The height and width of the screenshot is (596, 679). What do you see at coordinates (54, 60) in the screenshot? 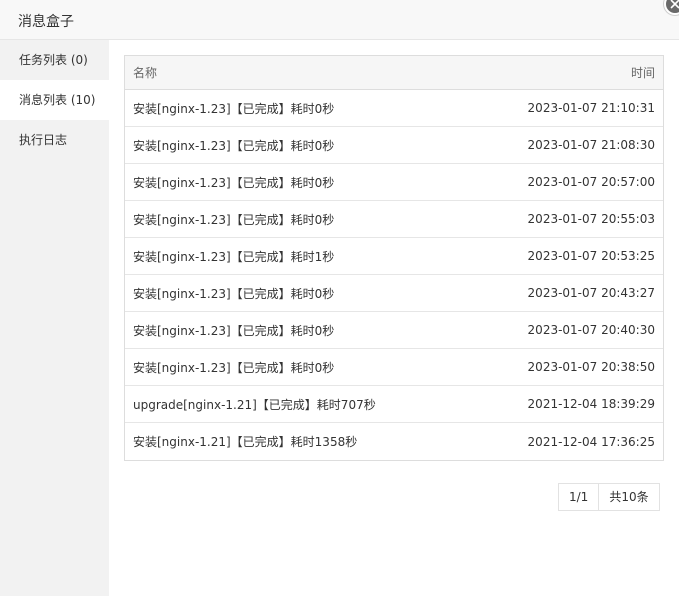
I see `sidebar-item-tasks: 任务列表 (0)` at bounding box center [54, 60].